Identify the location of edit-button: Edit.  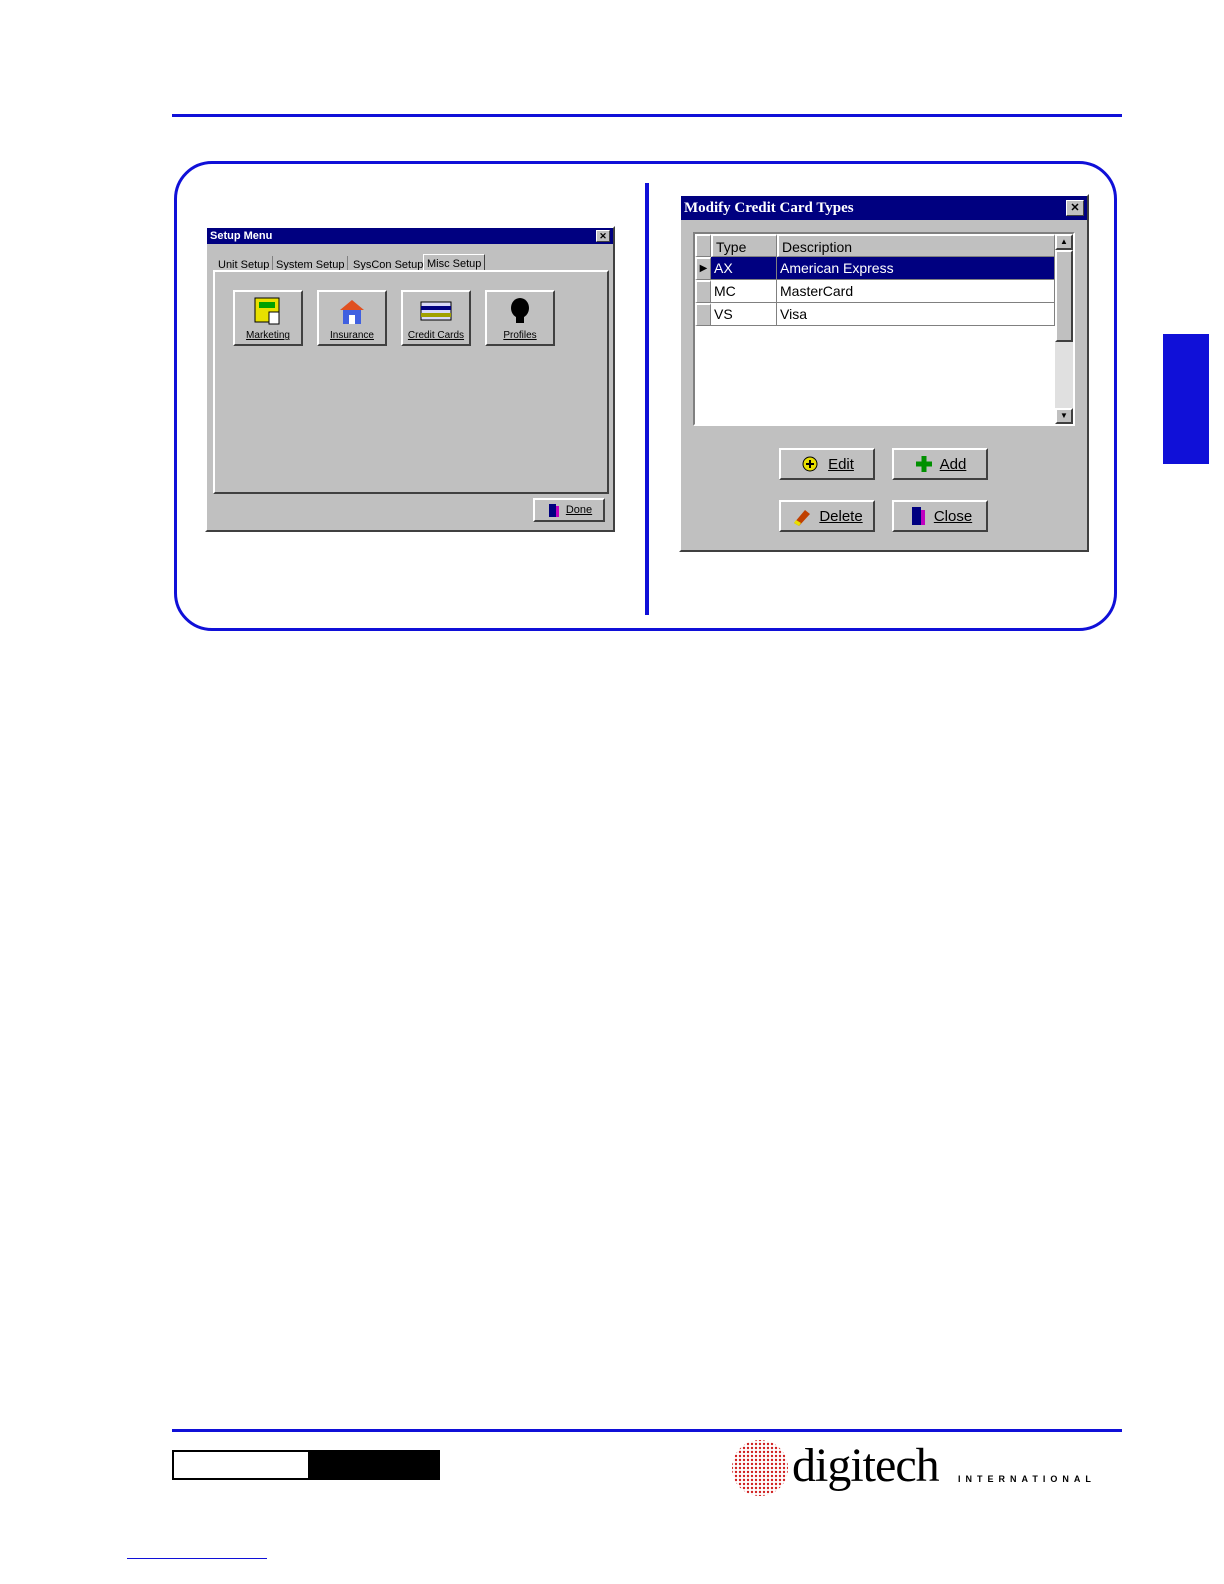
(827, 464).